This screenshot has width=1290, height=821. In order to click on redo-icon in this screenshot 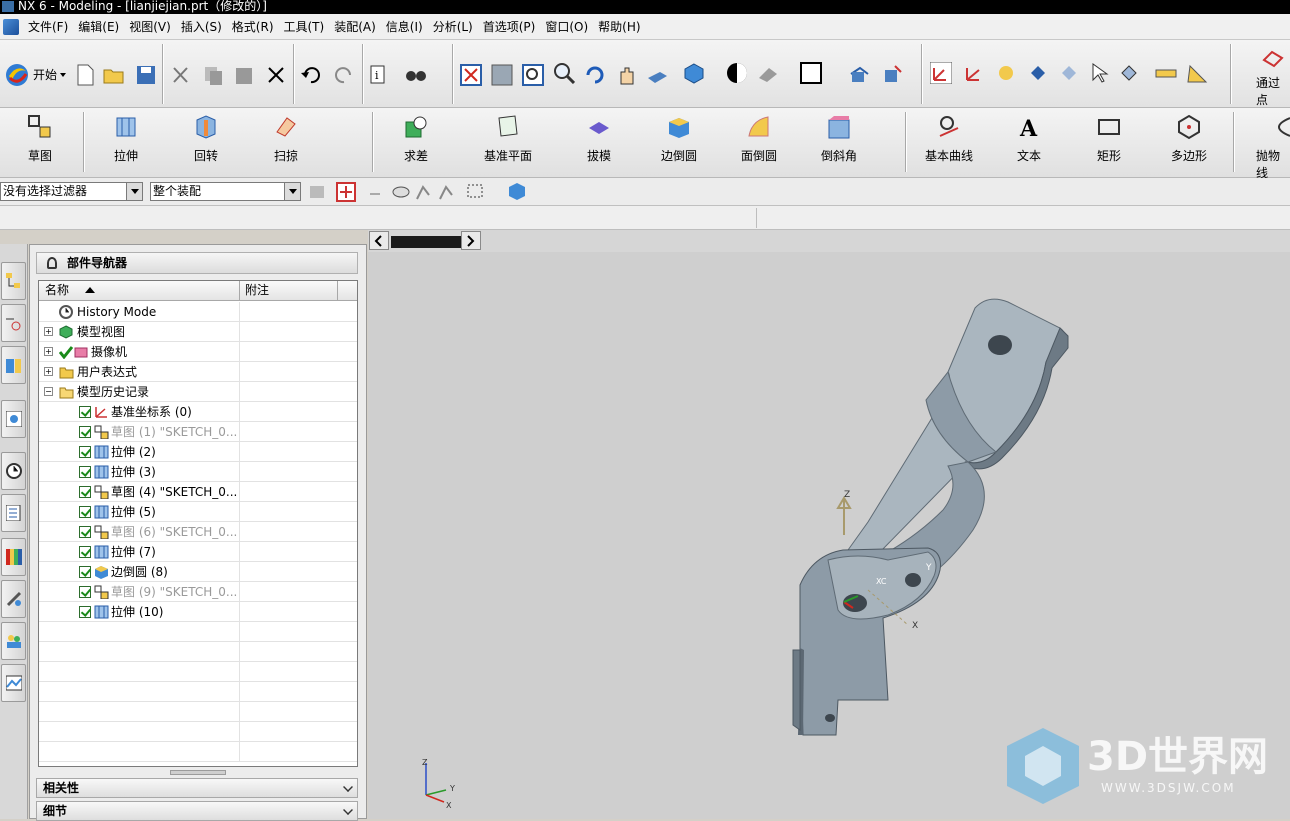, I will do `click(344, 75)`.